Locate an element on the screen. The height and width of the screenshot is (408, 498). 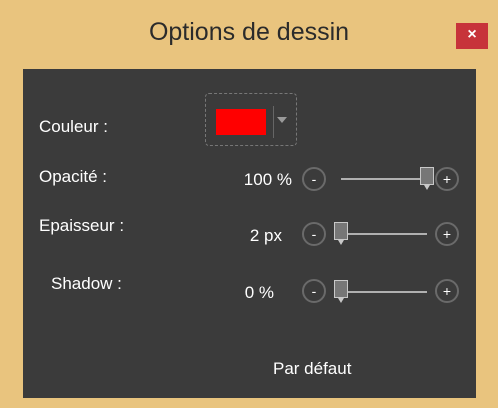
reset-default-button: Par défaut is located at coordinates (312, 369).